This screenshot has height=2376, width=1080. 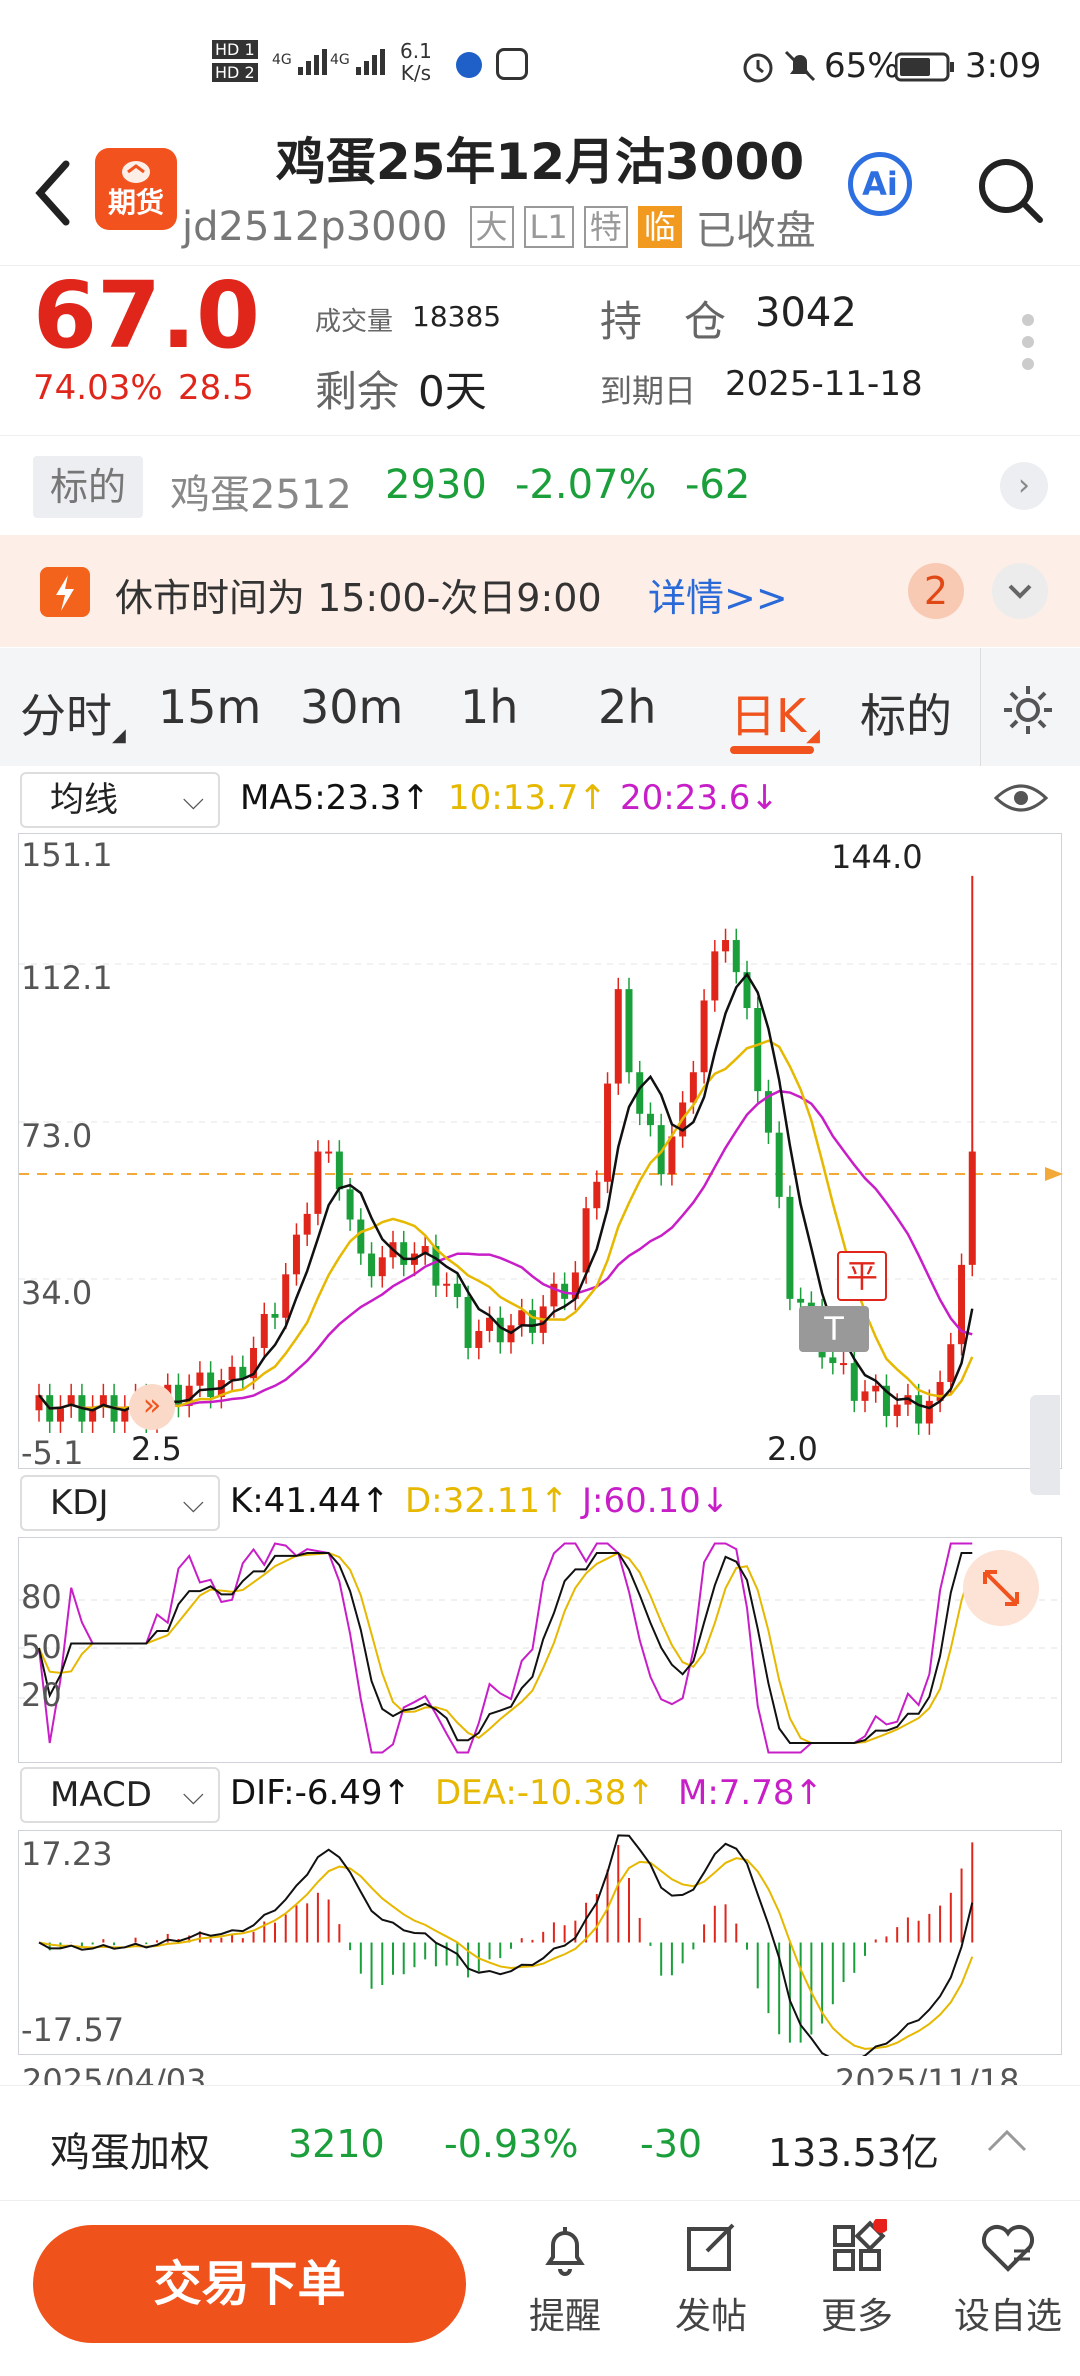 I want to click on y-tick-label: 112.1, so click(x=67, y=978).